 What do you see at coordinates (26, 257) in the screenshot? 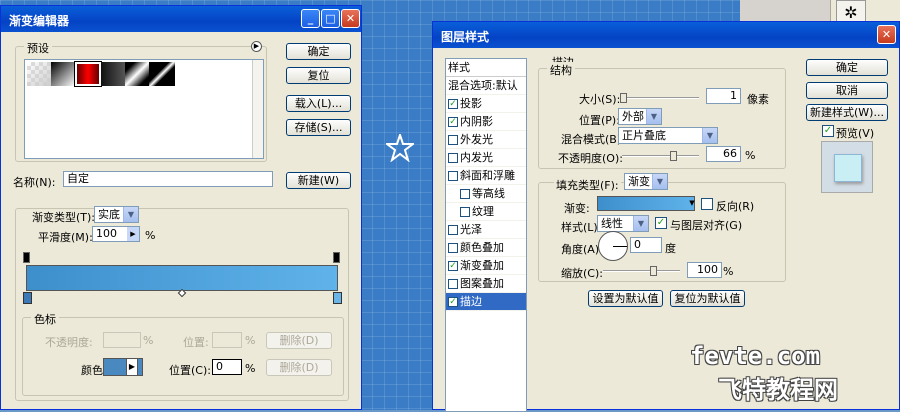
I see `opacity-stop-left` at bounding box center [26, 257].